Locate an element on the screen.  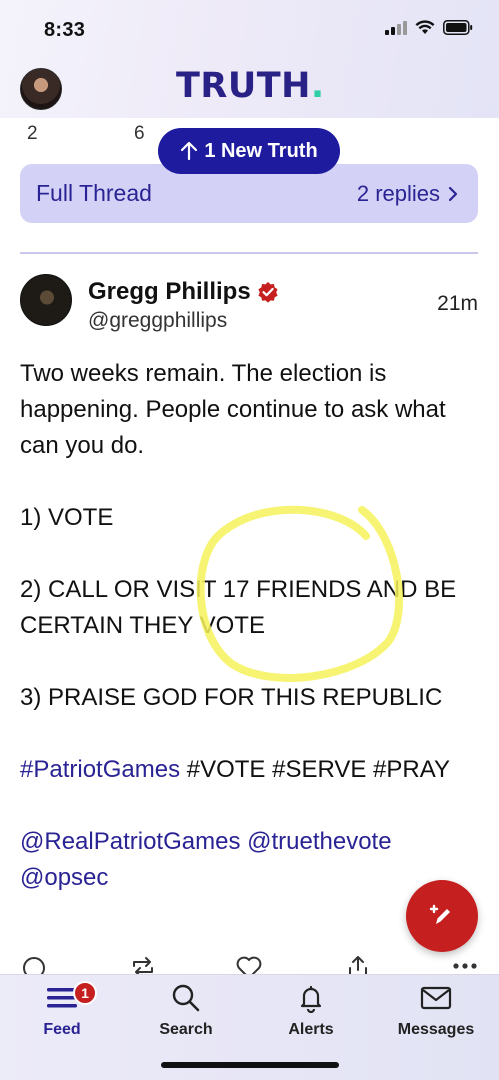
more-icon is located at coordinates (465, 966).